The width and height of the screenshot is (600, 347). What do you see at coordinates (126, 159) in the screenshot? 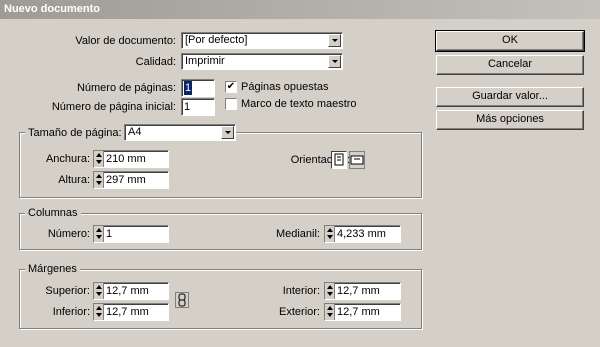
I see `width-value: 210 mm` at bounding box center [126, 159].